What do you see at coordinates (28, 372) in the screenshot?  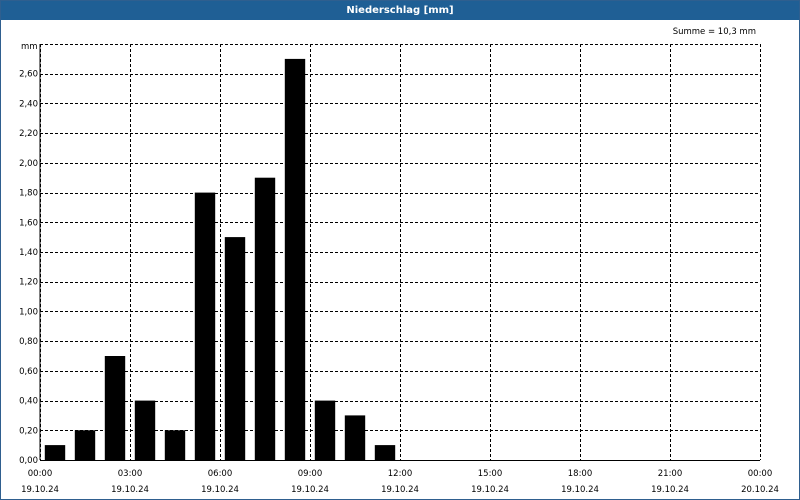 I see `y-tick-label: 0,60` at bounding box center [28, 372].